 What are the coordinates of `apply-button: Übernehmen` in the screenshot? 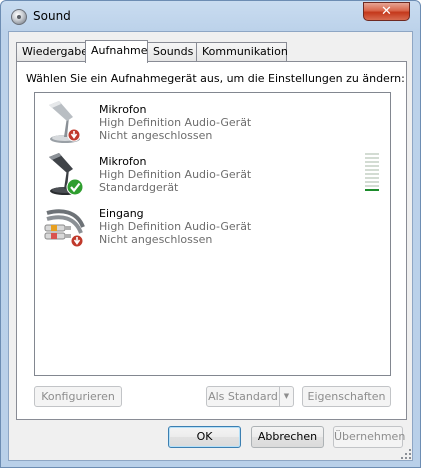 It's located at (369, 437).